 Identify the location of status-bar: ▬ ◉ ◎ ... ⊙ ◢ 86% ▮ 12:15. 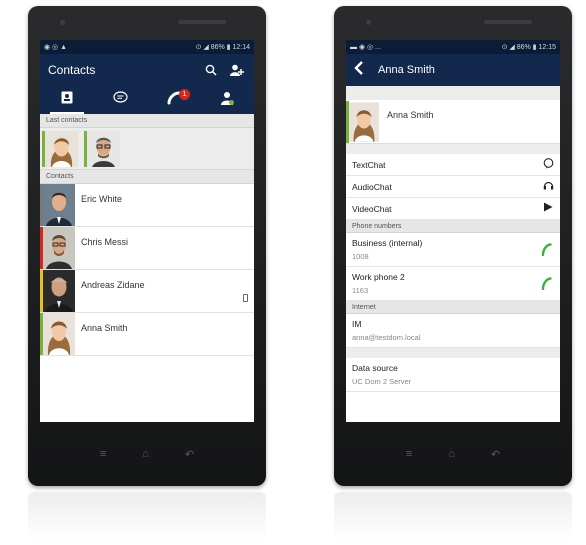
(453, 47).